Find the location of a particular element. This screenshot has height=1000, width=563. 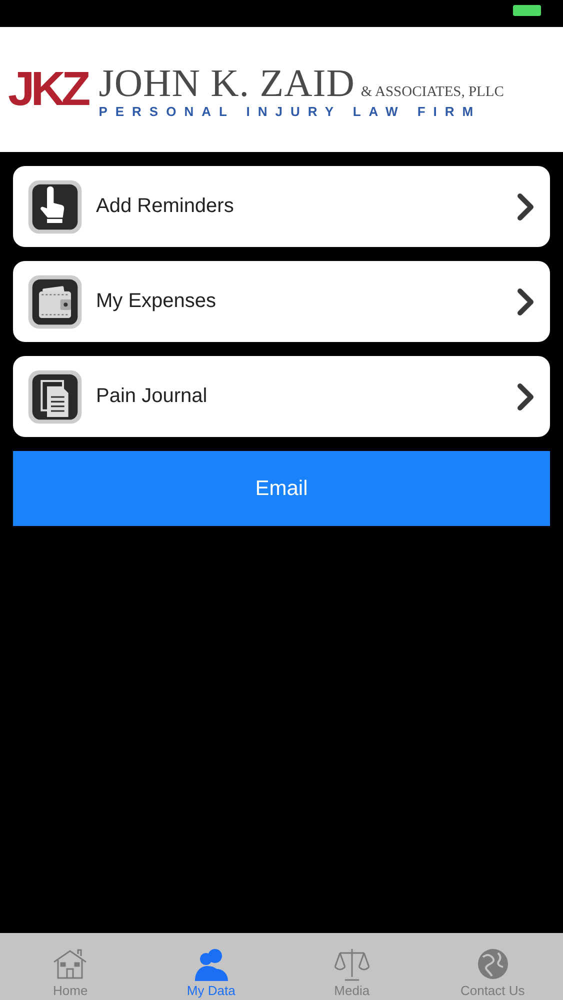

tab: Contact Us is located at coordinates (492, 966).